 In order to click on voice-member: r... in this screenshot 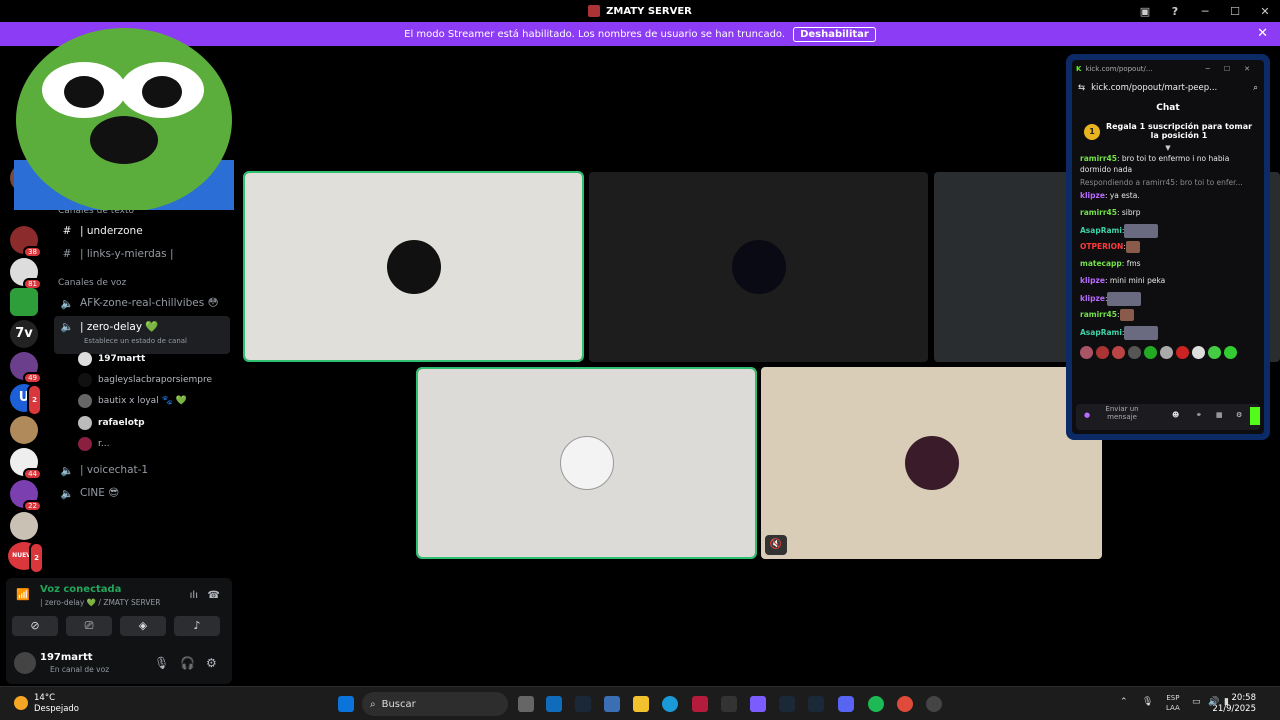, I will do `click(93, 444)`.